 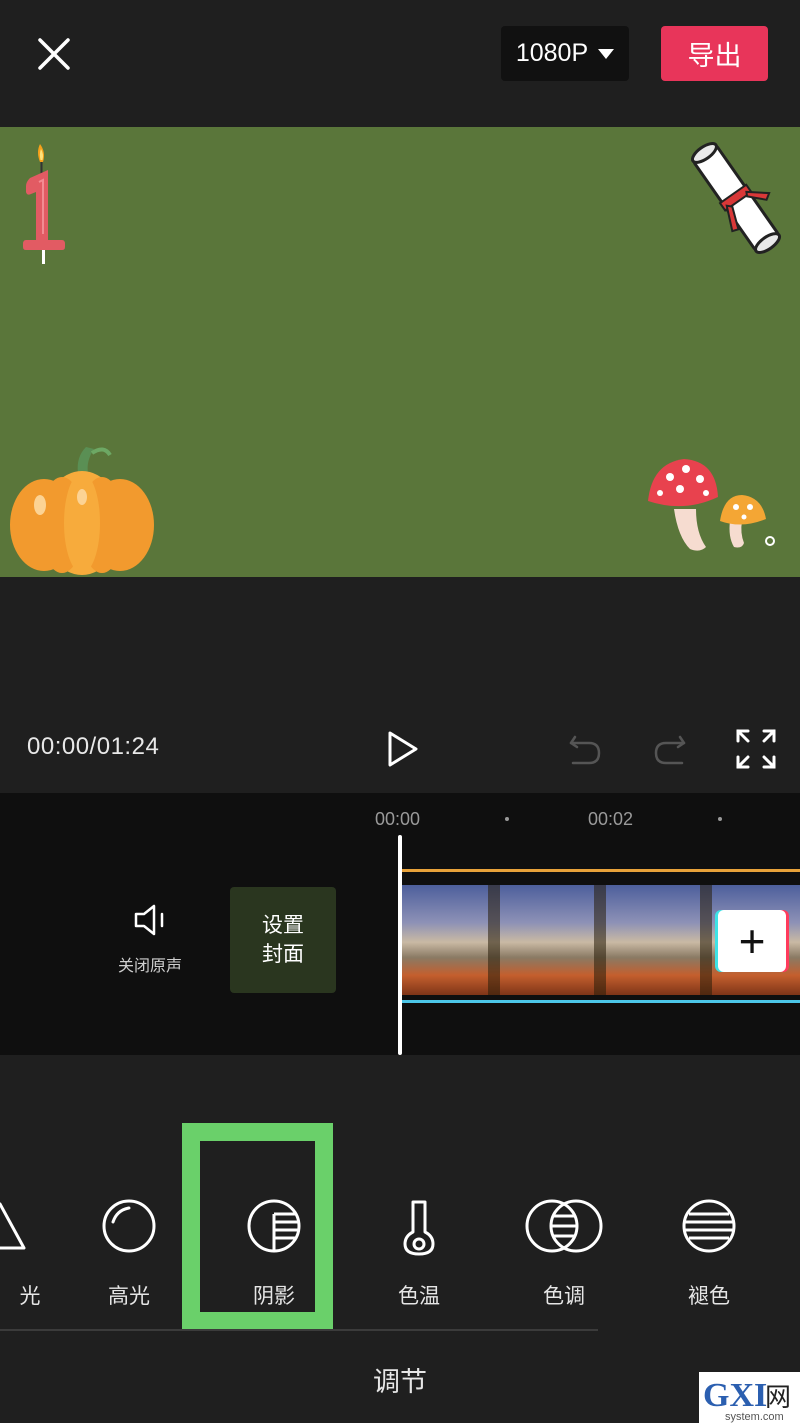 What do you see at coordinates (611, 819) in the screenshot?
I see `ruler-label: 00:02` at bounding box center [611, 819].